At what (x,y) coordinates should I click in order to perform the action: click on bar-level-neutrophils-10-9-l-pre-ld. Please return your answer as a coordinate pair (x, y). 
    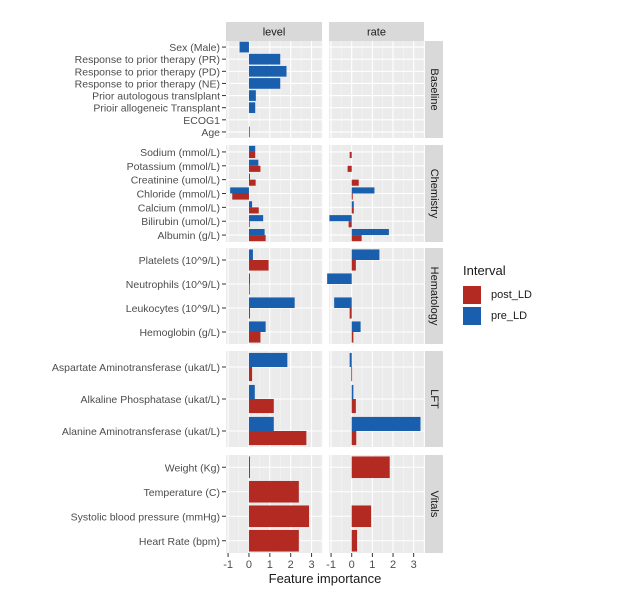
    Looking at the image, I should click on (249, 278).